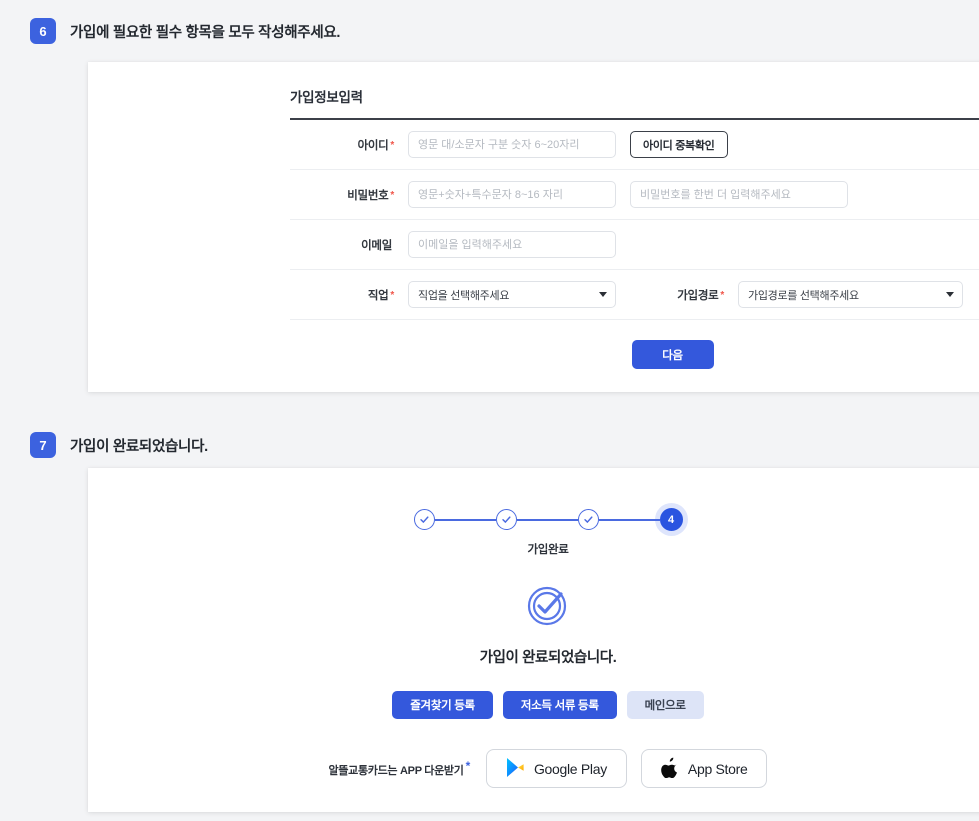 This screenshot has height=821, width=979. Describe the element at coordinates (442, 705) in the screenshot. I see `register-favorite-button: 즐겨찾기 등록` at that location.